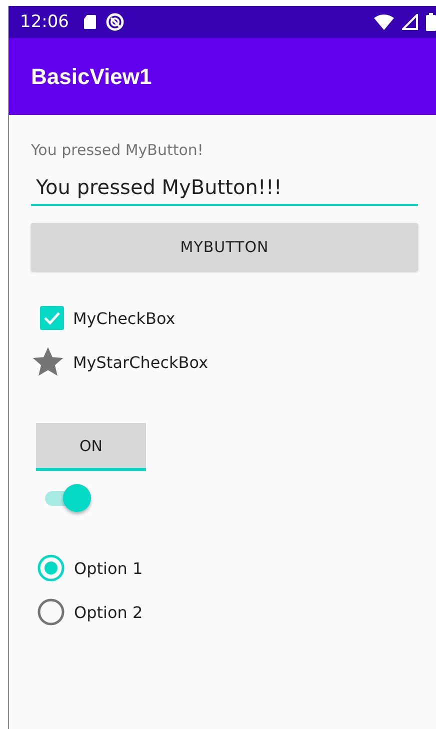 This screenshot has width=436, height=729. I want to click on circle-icon, so click(115, 22).